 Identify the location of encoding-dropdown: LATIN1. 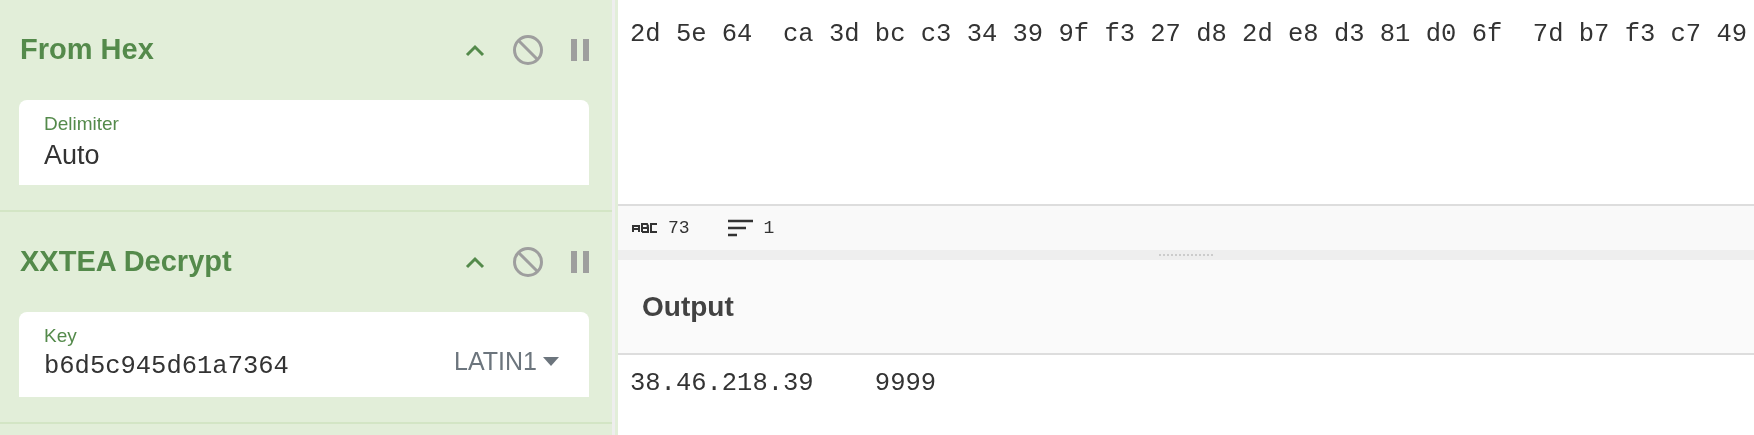
(506, 361).